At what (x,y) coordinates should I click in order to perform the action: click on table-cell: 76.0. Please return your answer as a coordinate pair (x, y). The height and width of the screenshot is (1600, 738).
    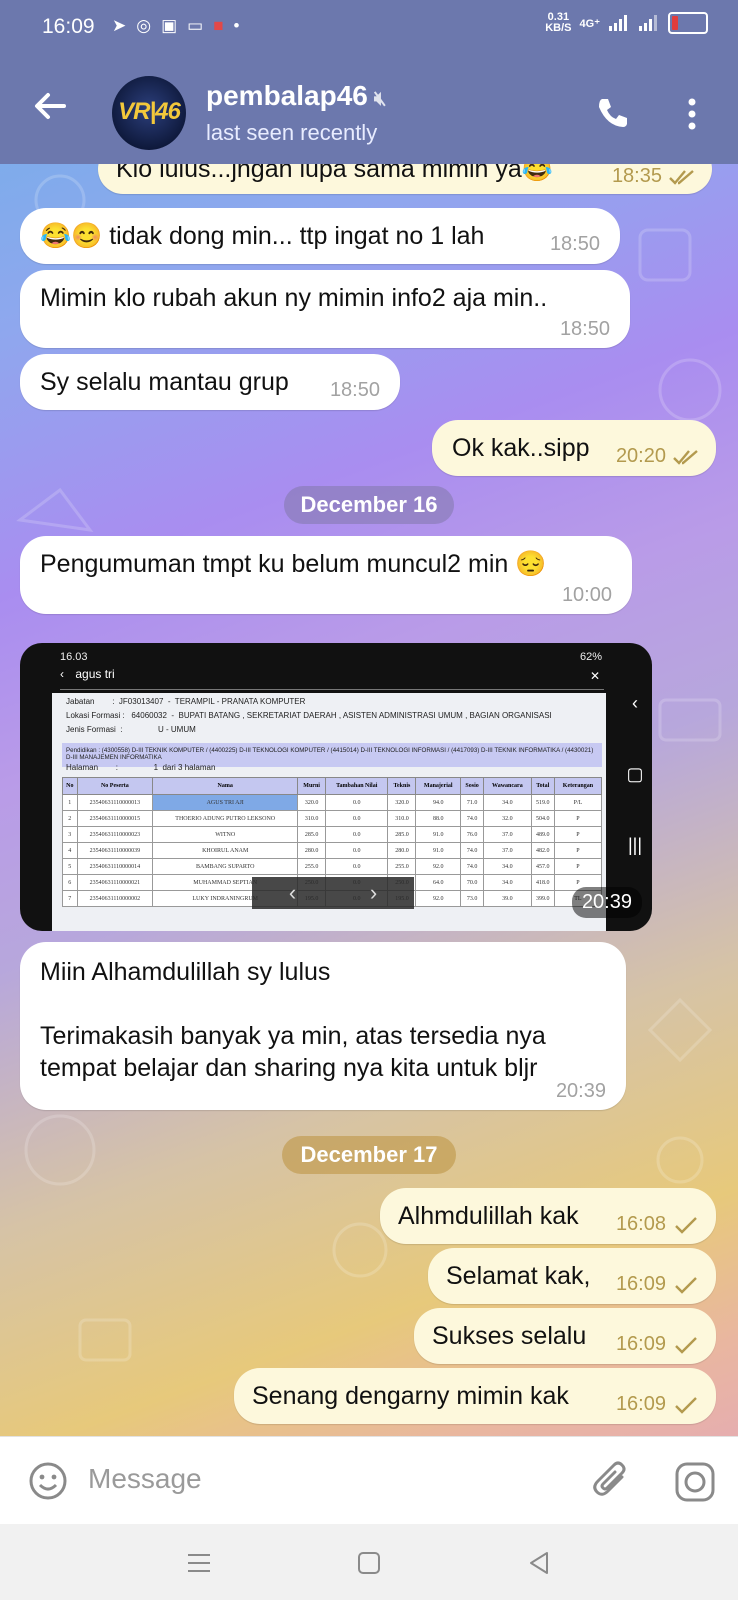
    Looking at the image, I should click on (472, 834).